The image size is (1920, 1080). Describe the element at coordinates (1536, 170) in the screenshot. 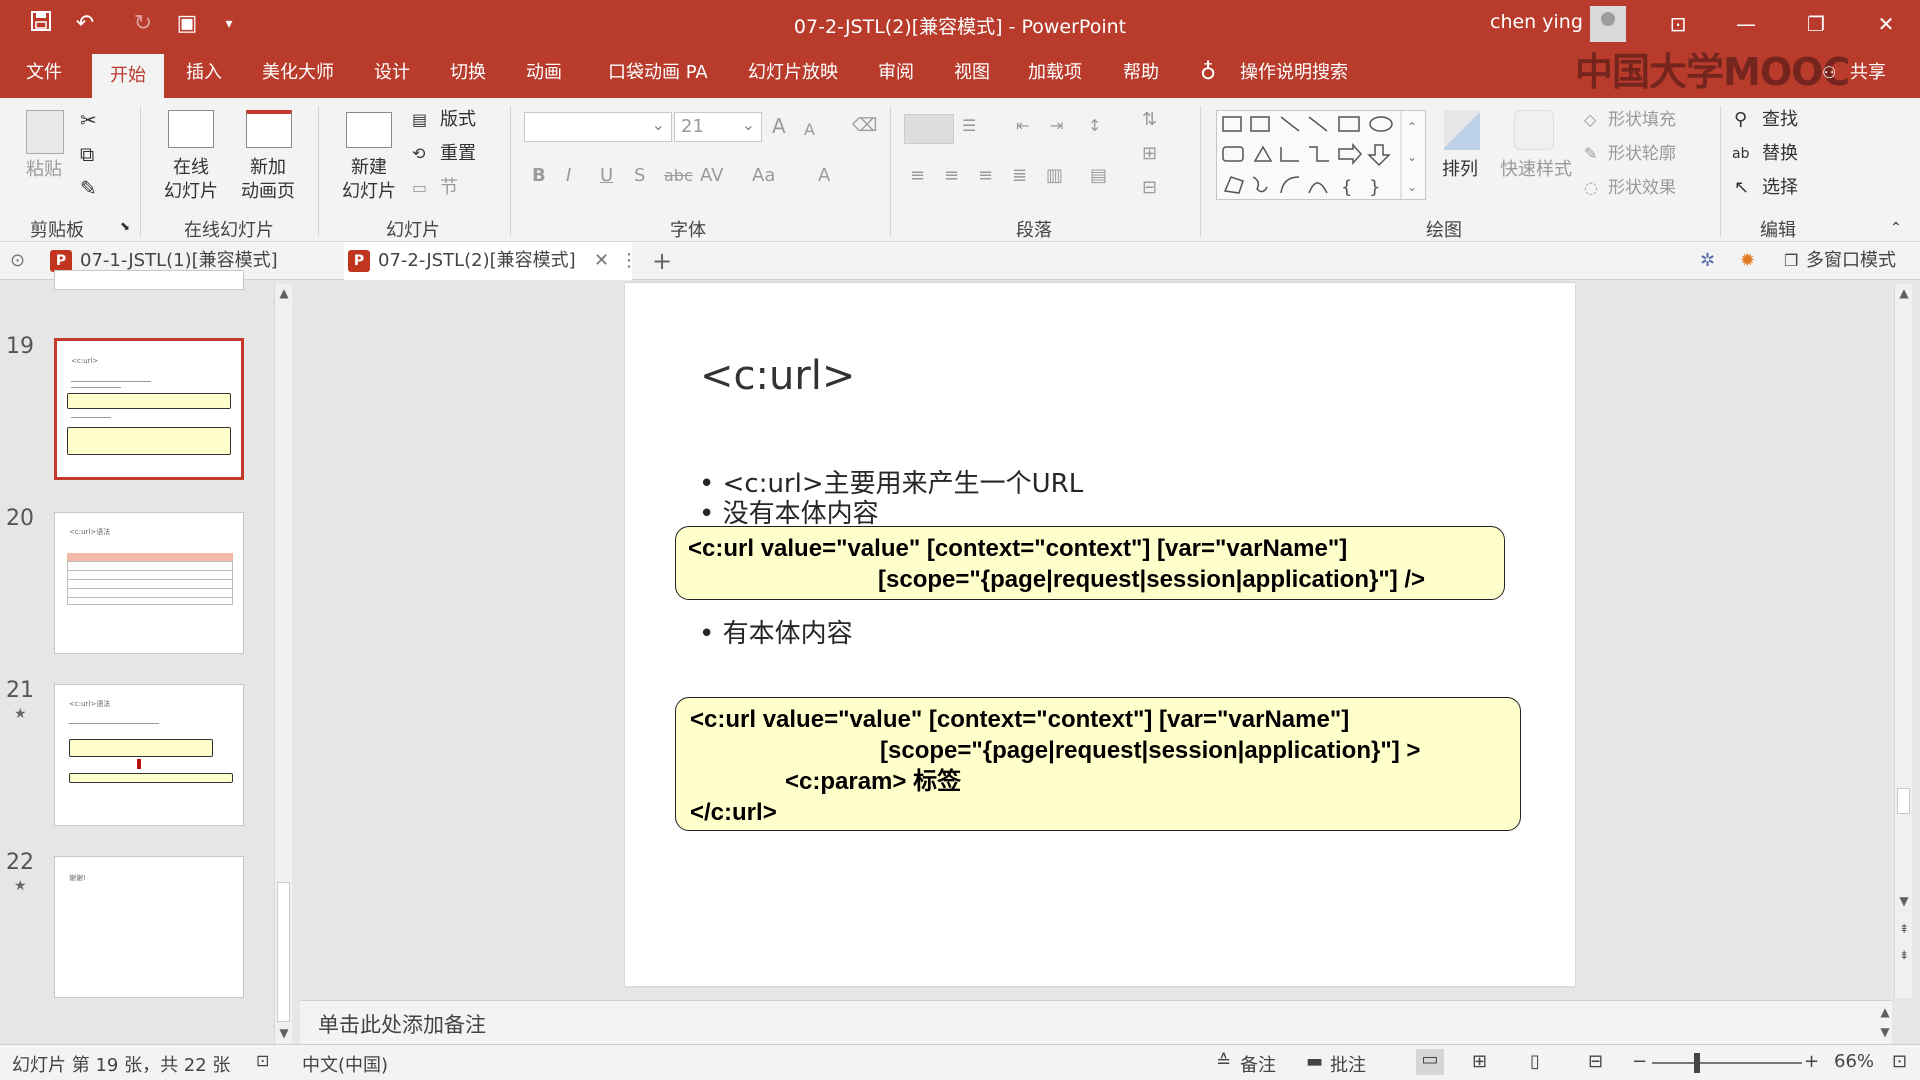

I see `quick-styles-button: 快速样式` at that location.